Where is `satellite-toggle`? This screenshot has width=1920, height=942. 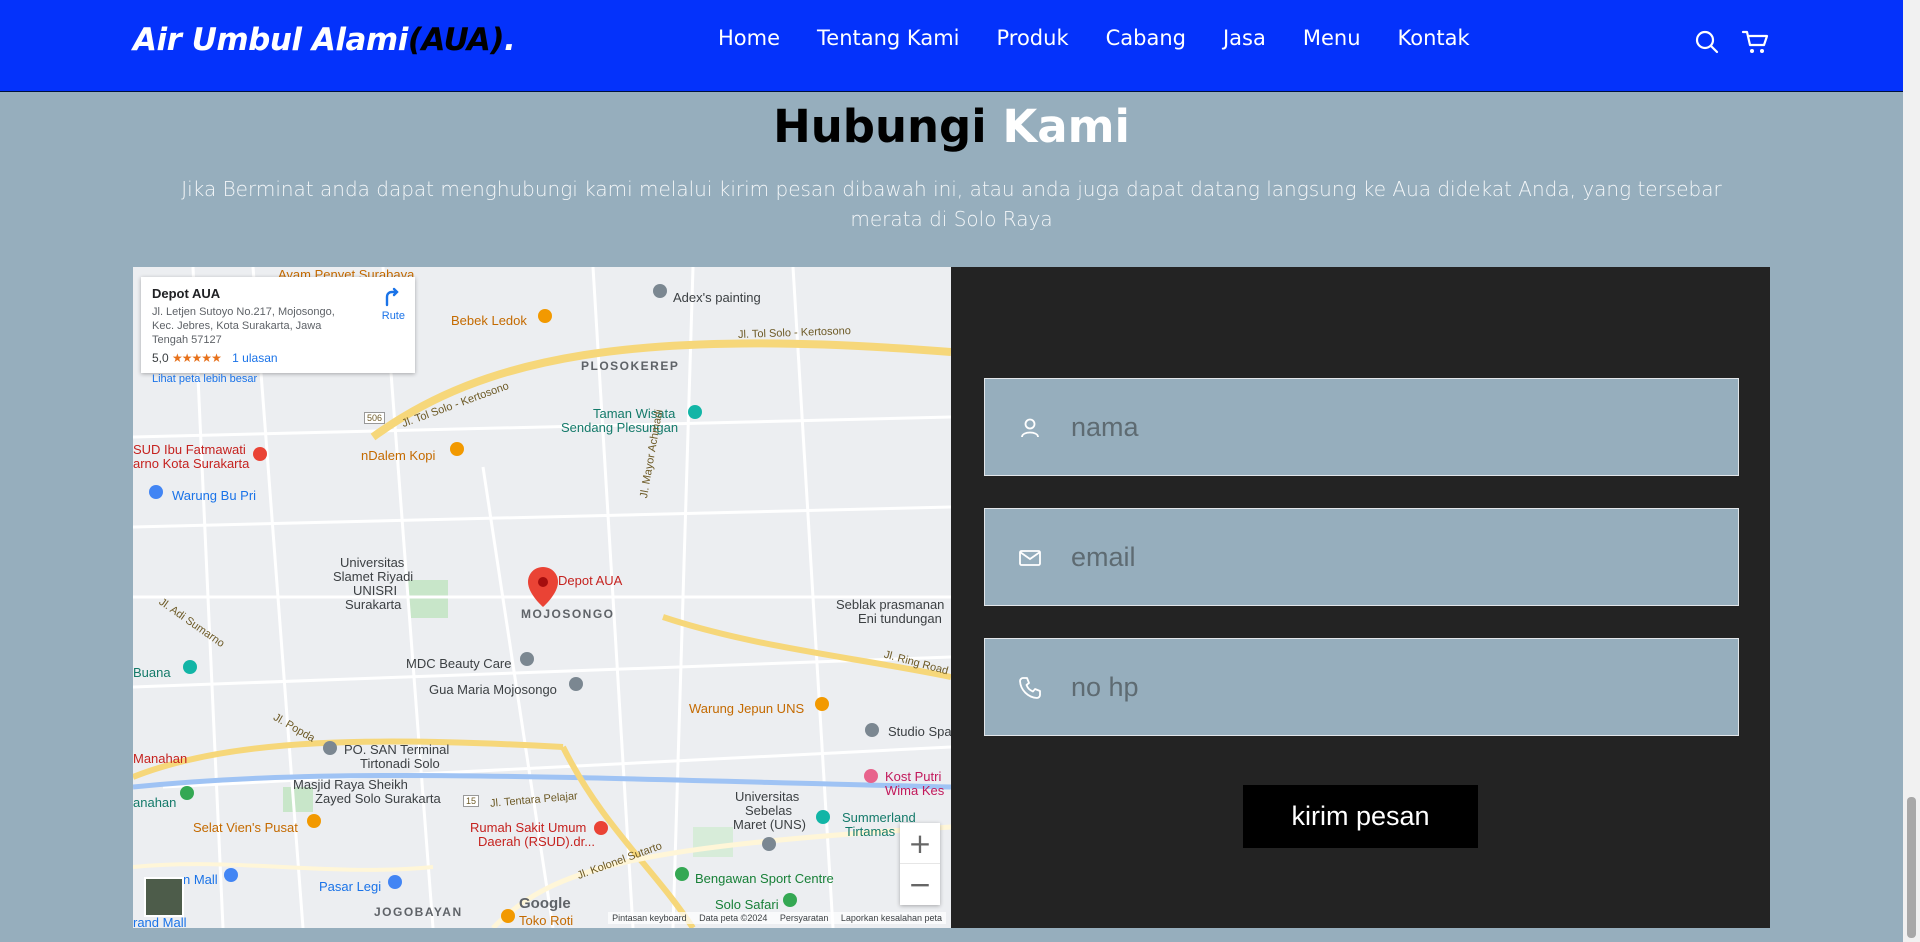
satellite-toggle is located at coordinates (164, 897).